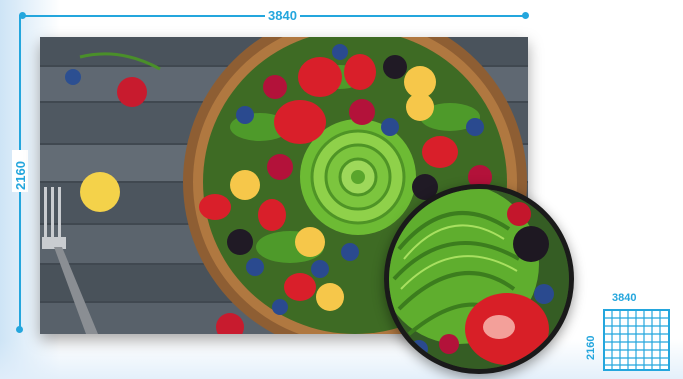 Image resolution: width=683 pixels, height=379 pixels. I want to click on height-dimension-end-dot, so click(19, 329).